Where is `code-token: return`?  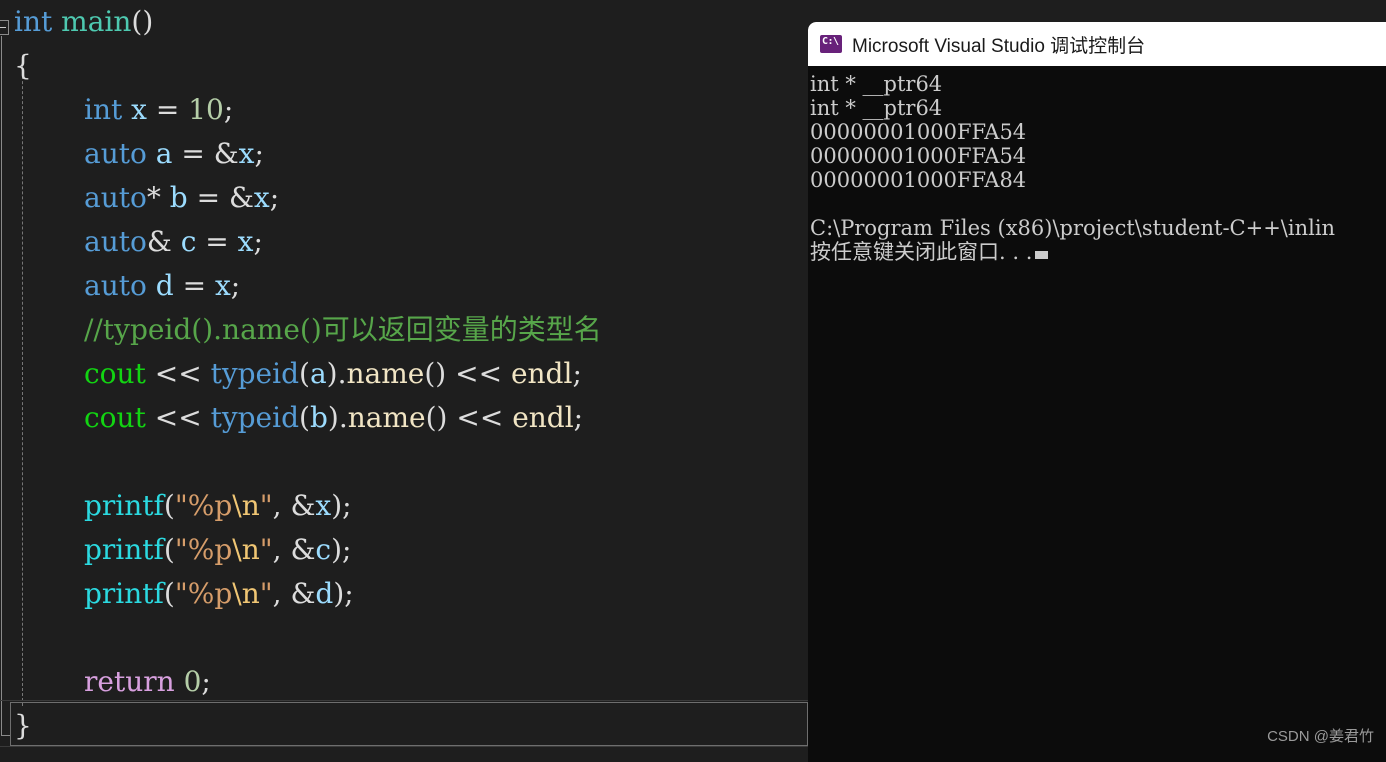 code-token: return is located at coordinates (129, 681).